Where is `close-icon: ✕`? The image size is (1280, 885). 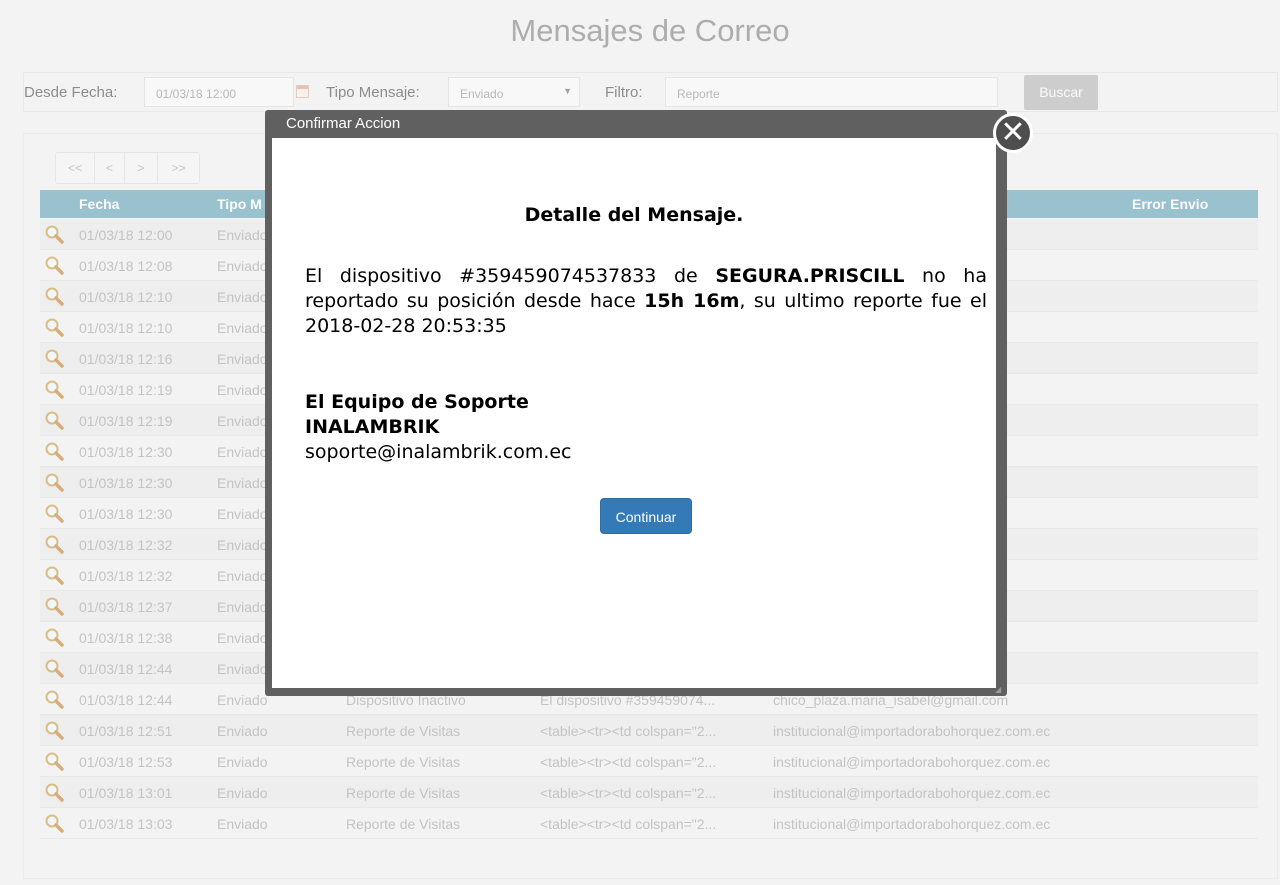 close-icon: ✕ is located at coordinates (1013, 133).